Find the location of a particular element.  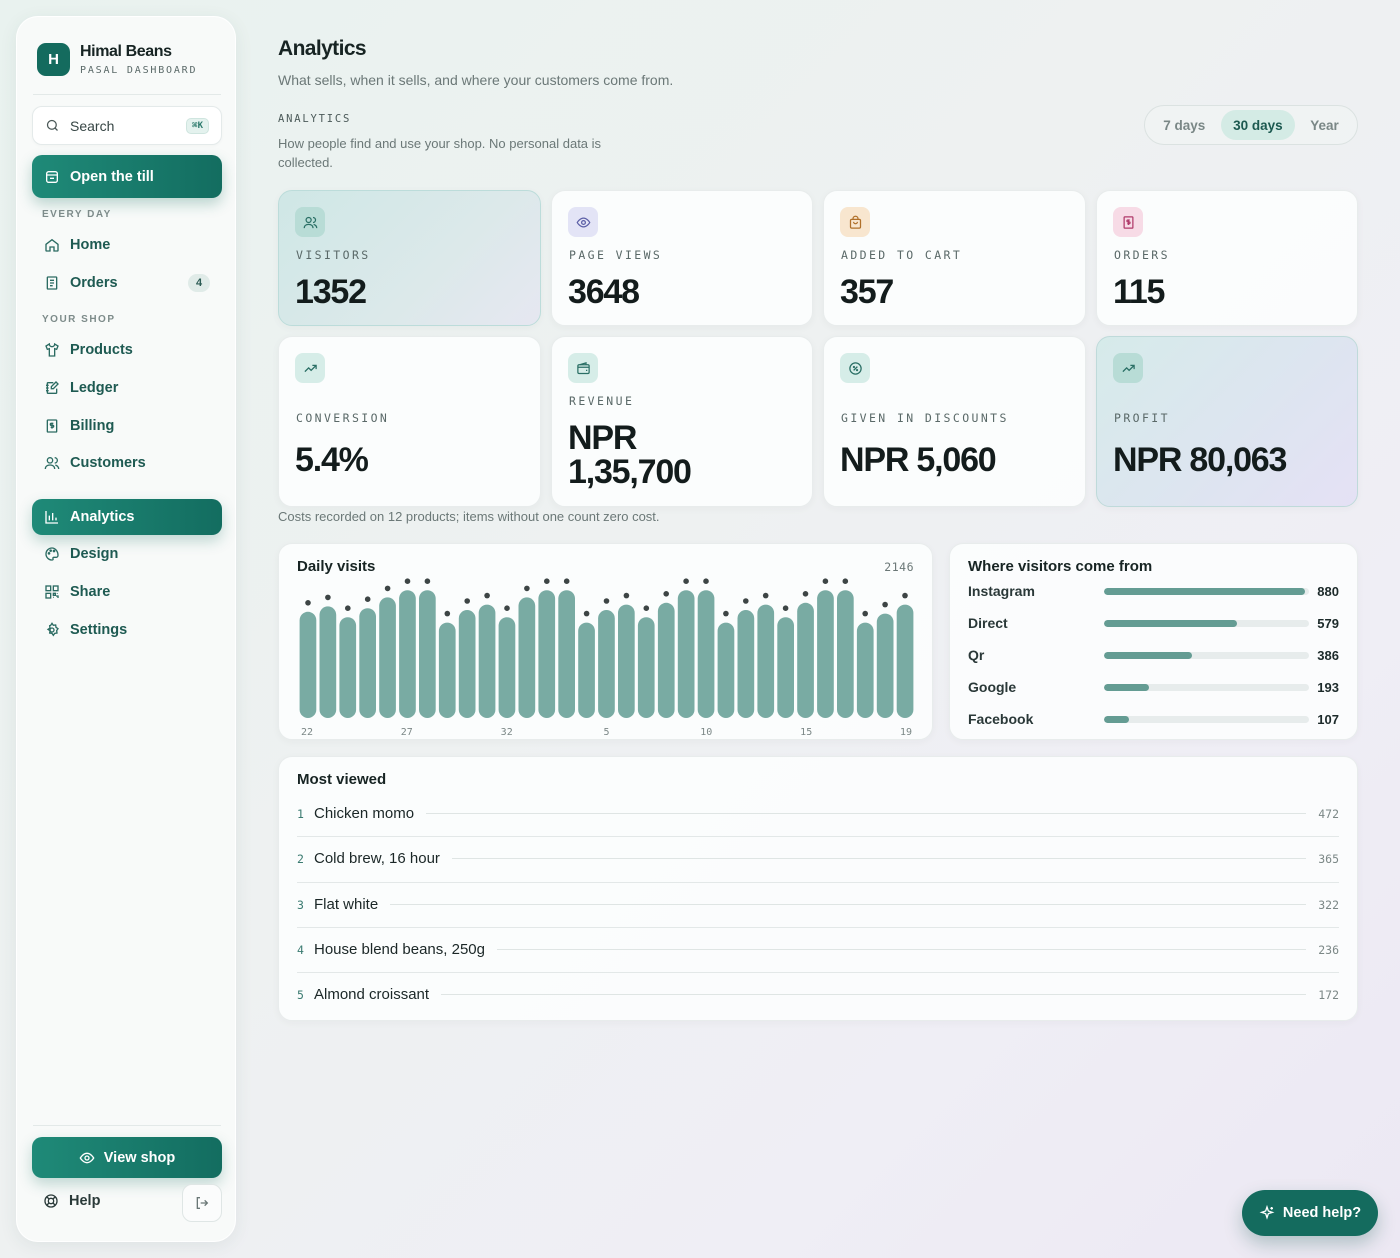

stat-value: 1352 is located at coordinates (331, 292).